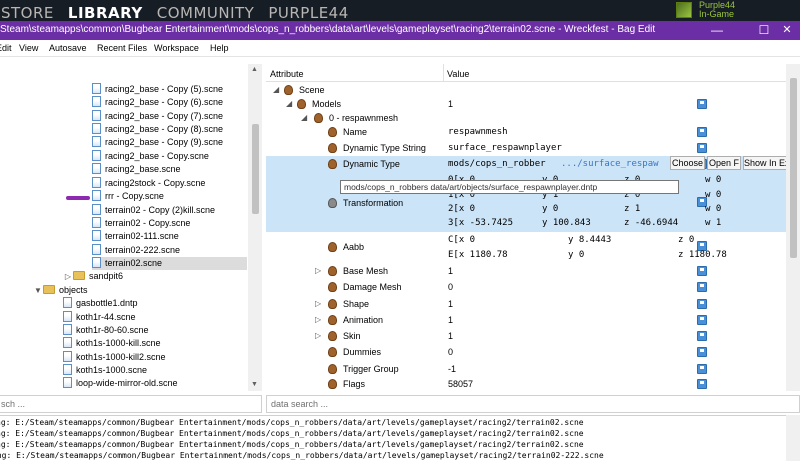  Describe the element at coordinates (533, 73) in the screenshot. I see `grid-header: Attribute Value` at that location.